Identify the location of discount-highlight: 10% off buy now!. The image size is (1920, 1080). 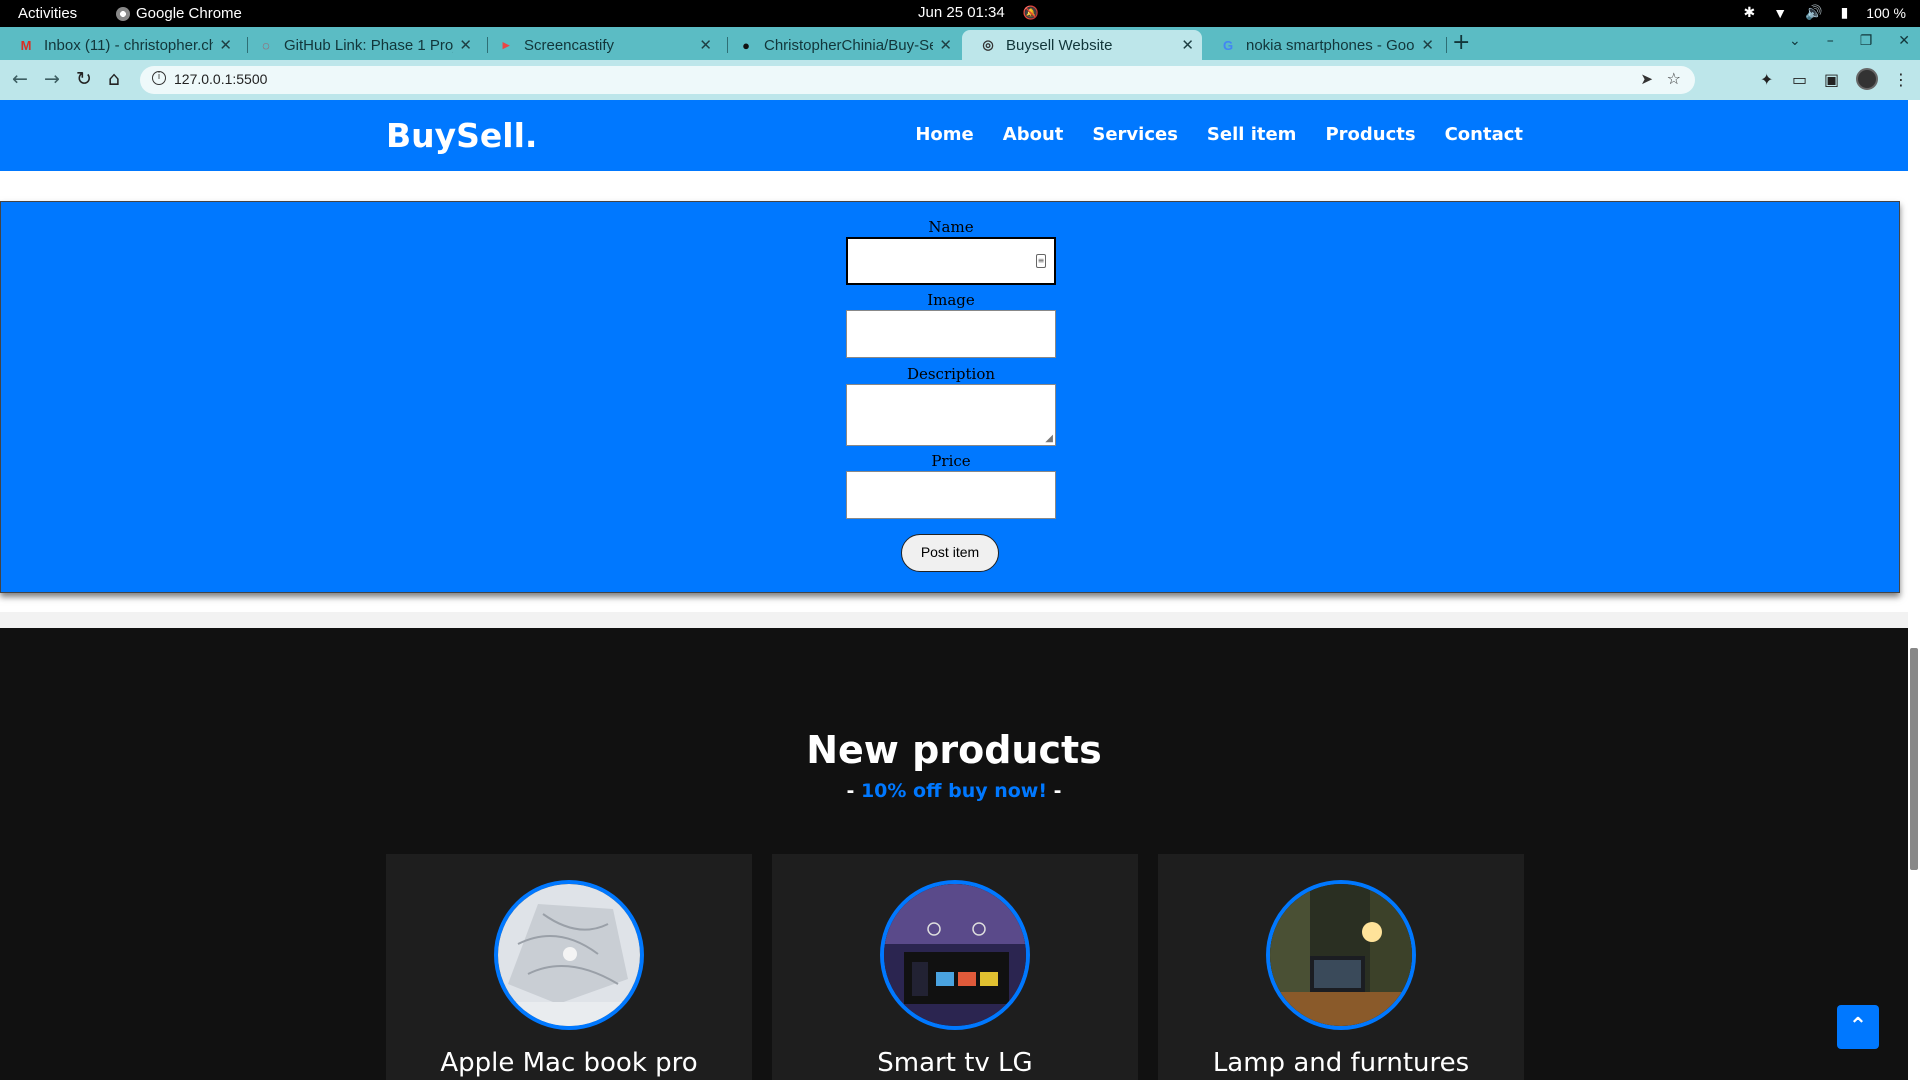
(954, 791).